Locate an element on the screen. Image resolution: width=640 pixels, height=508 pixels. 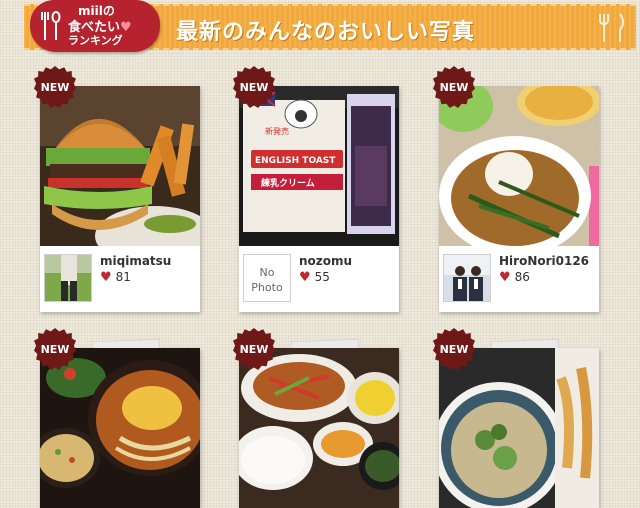
food-photo-stirfry is located at coordinates (319, 428).